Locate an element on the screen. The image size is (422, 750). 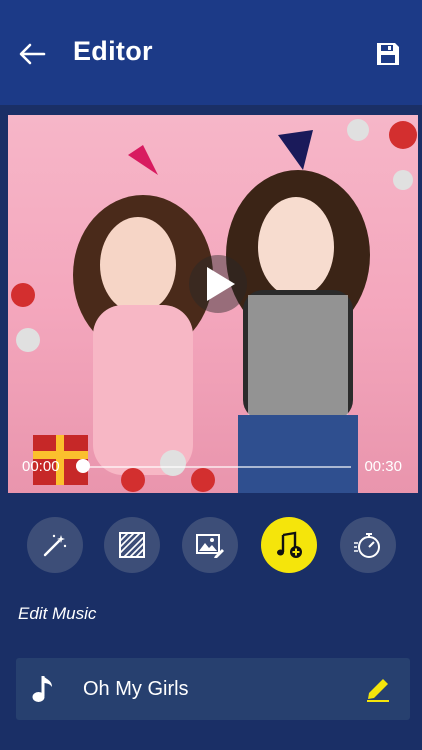
tool-bar is located at coordinates (211, 545).